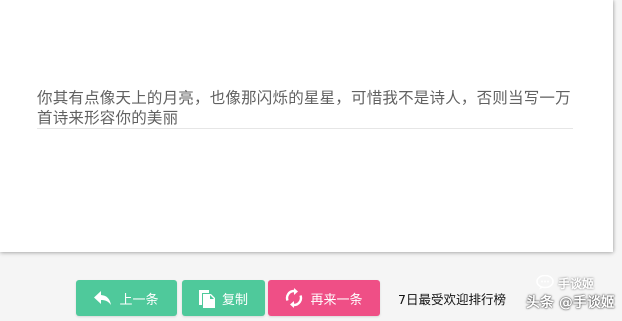 The height and width of the screenshot is (321, 622). What do you see at coordinates (103, 298) in the screenshot?
I see `reply-arrow-icon` at bounding box center [103, 298].